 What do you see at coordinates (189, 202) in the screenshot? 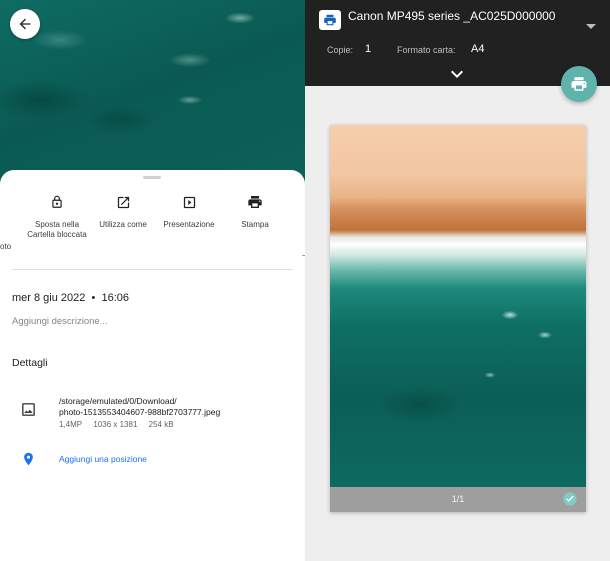
I see `slideshow-icon` at bounding box center [189, 202].